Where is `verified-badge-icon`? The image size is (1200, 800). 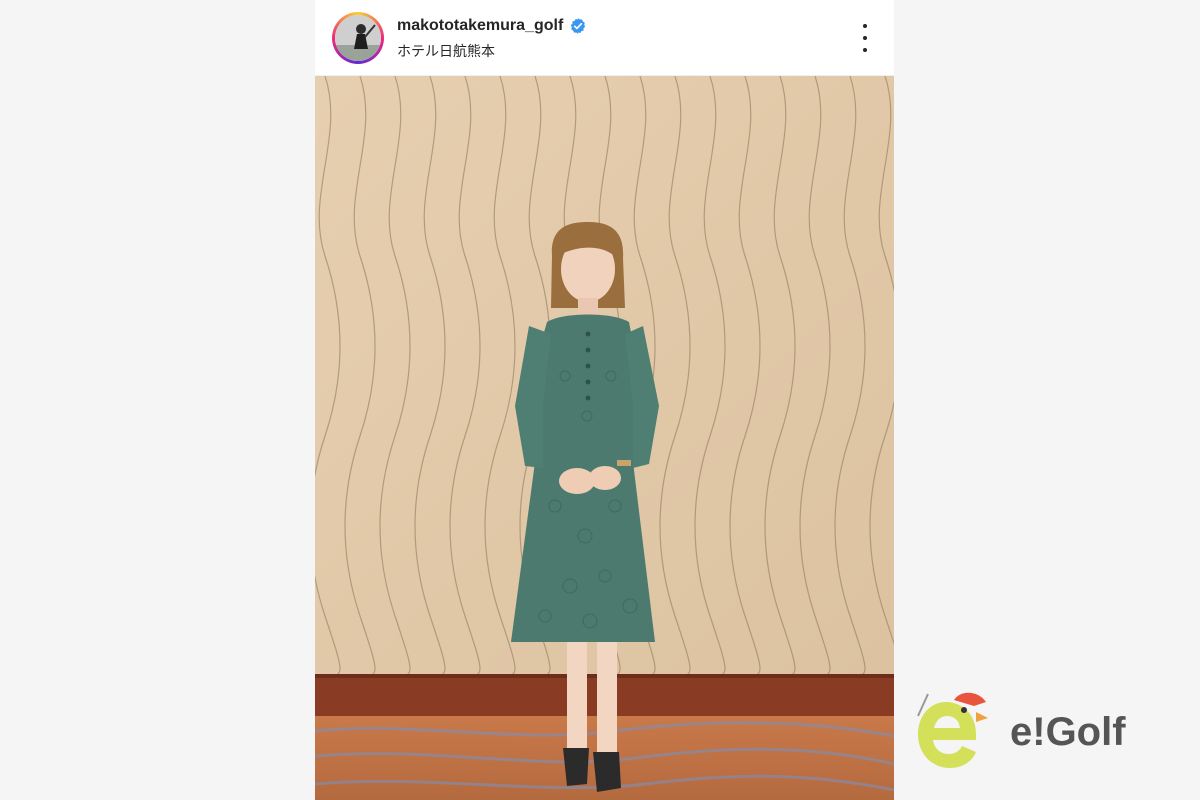
verified-badge-icon is located at coordinates (578, 26).